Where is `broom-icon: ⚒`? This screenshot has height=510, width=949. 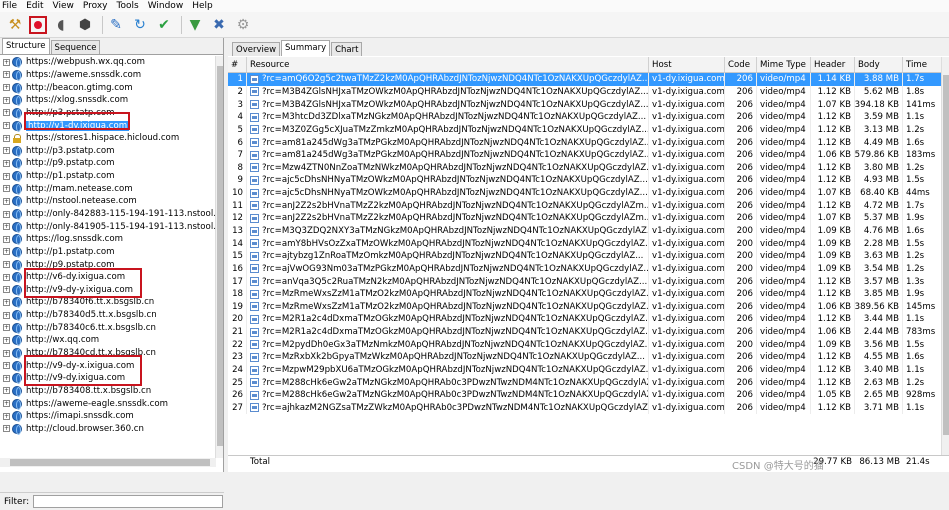
broom-icon: ⚒ is located at coordinates (15, 25).